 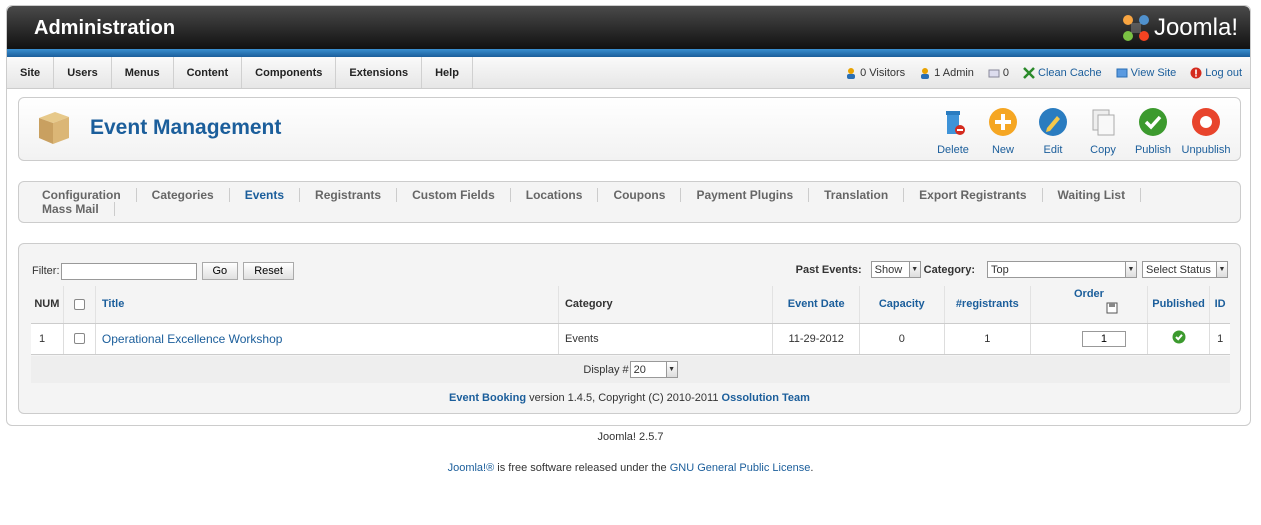 I want to click on order-input, so click(x=1103, y=338).